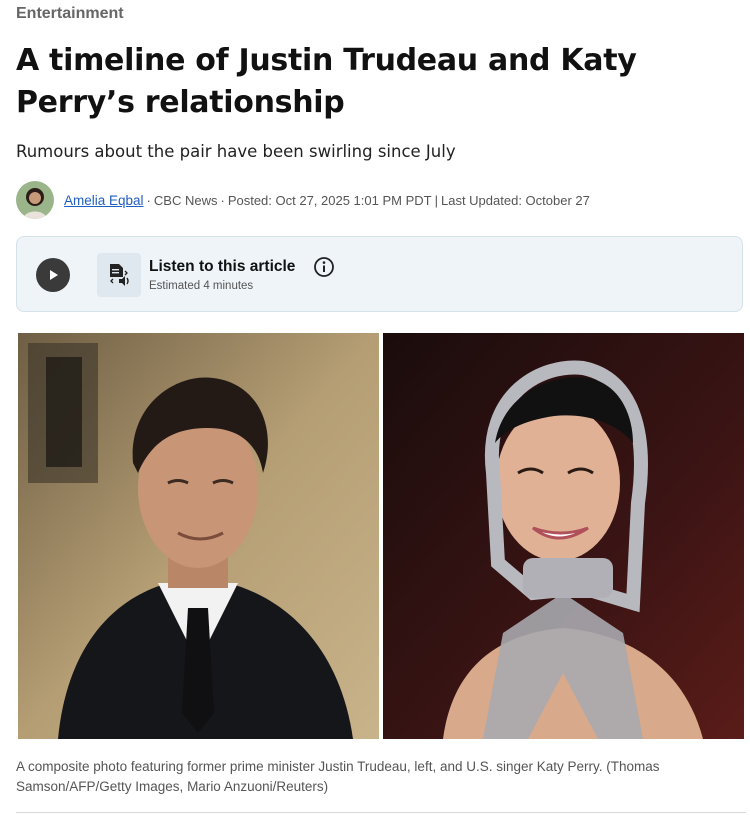 This screenshot has height=815, width=750. I want to click on text-to-speech-icon, so click(119, 275).